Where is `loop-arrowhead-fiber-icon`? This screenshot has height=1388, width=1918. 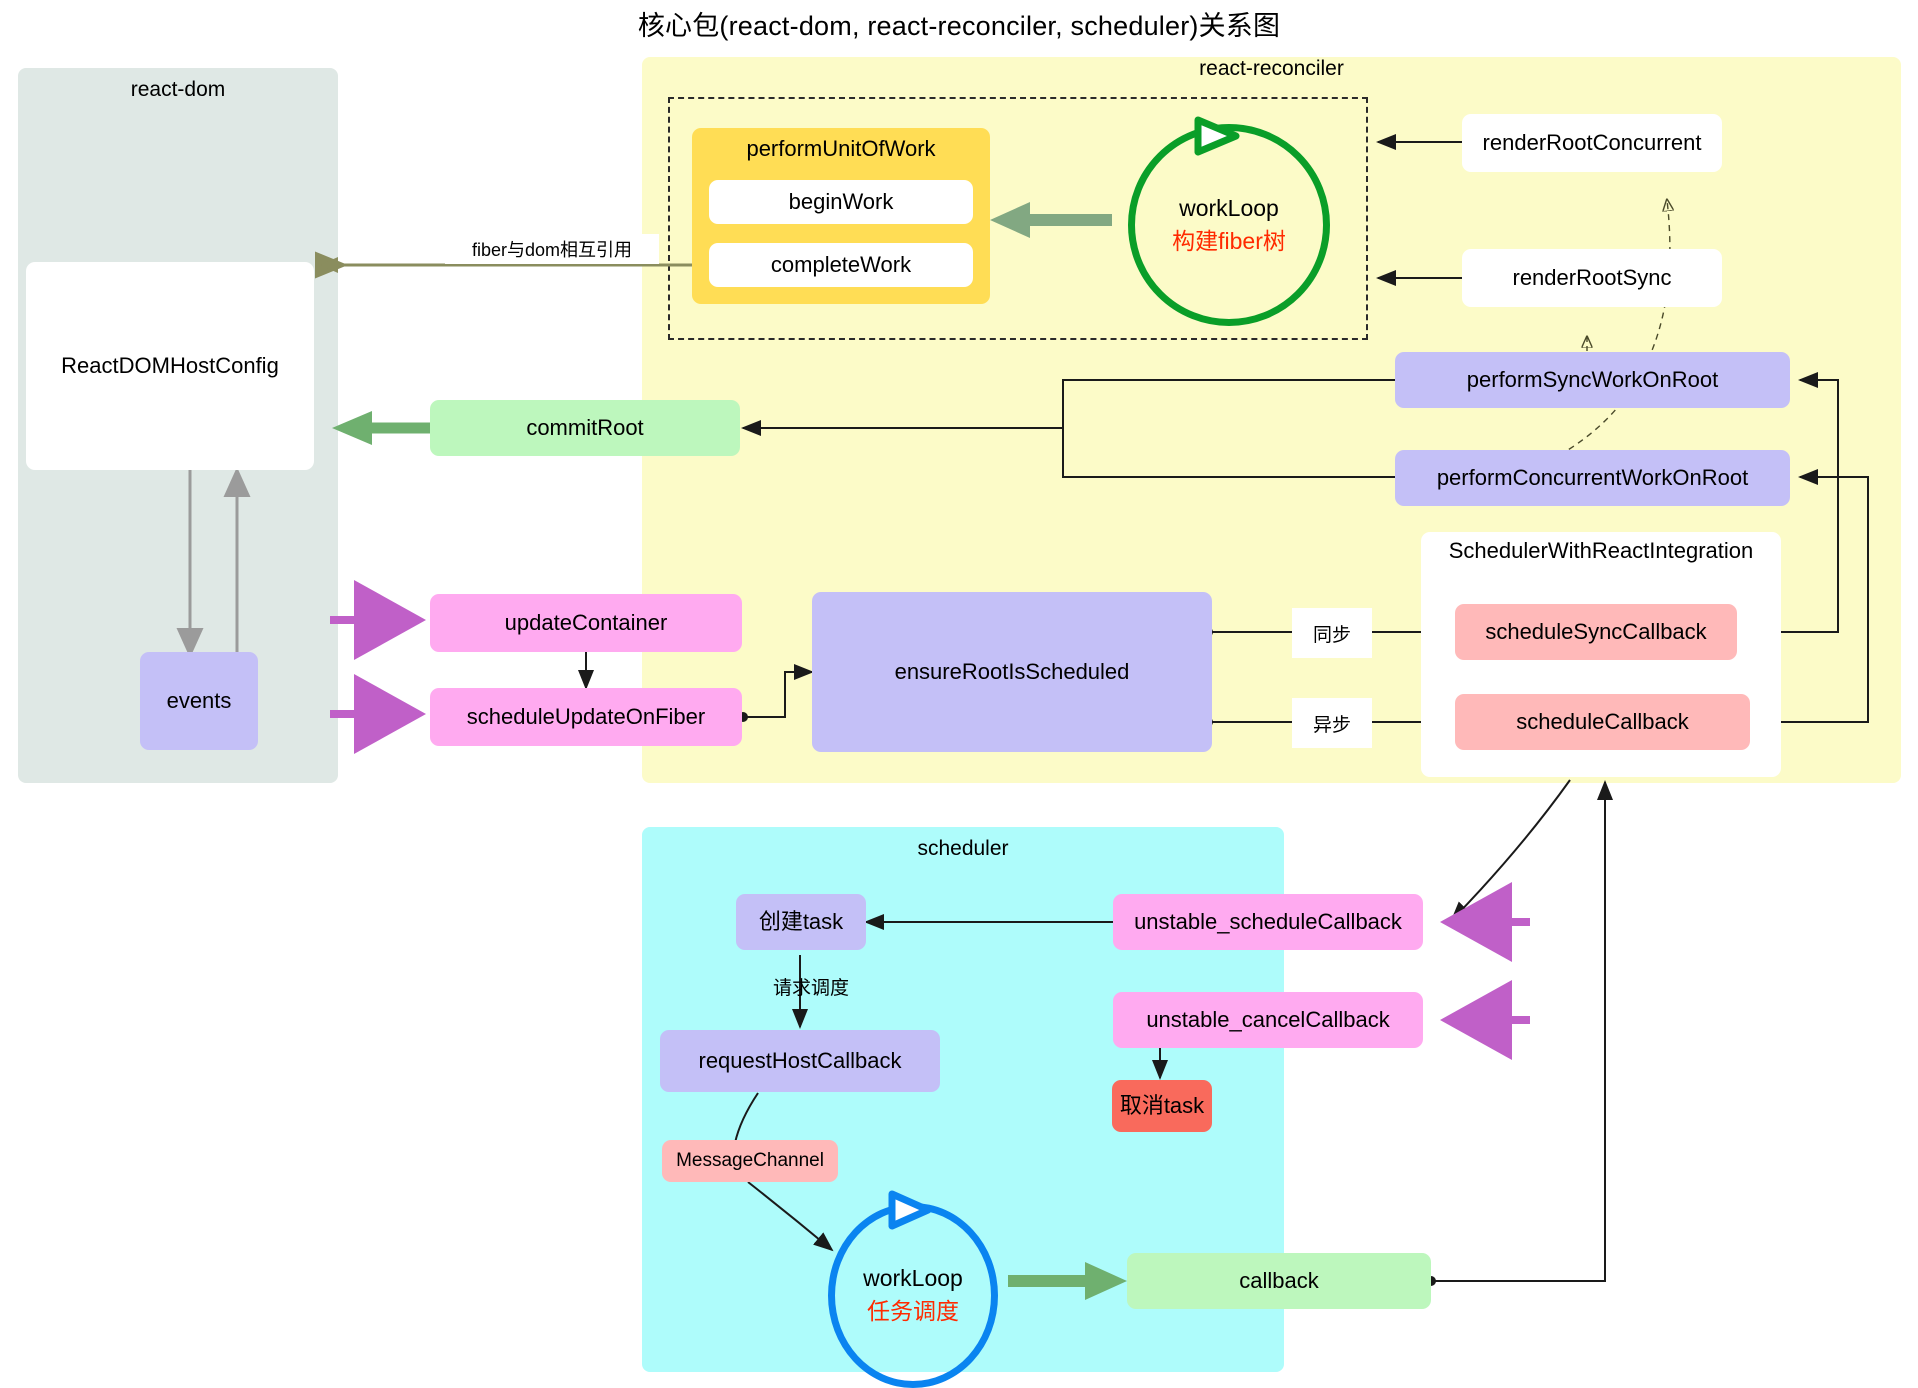
loop-arrowhead-fiber-icon is located at coordinates (1217, 136).